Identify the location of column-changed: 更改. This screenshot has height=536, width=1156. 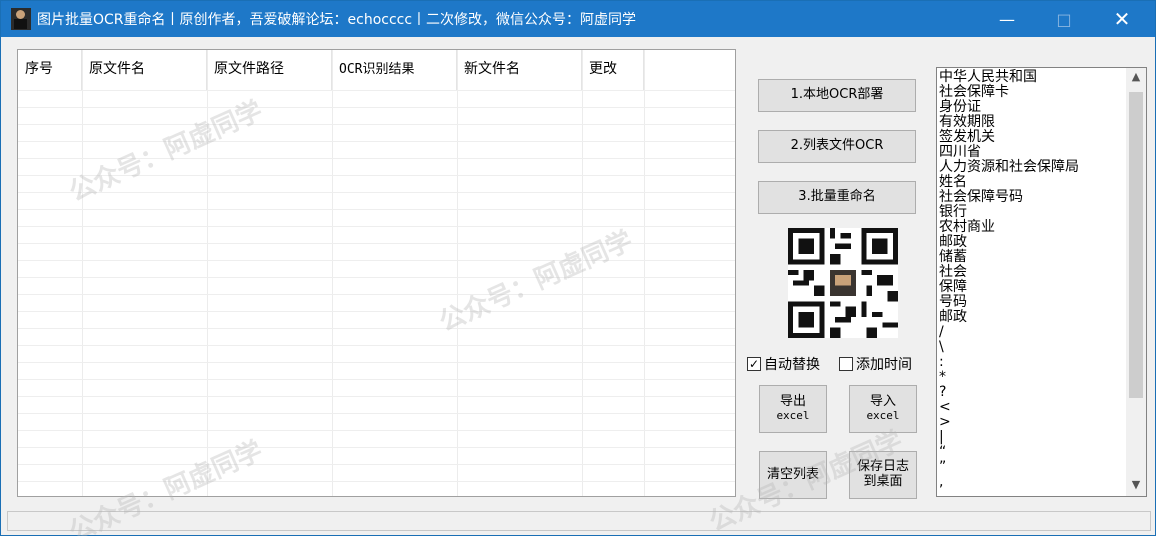
(613, 70).